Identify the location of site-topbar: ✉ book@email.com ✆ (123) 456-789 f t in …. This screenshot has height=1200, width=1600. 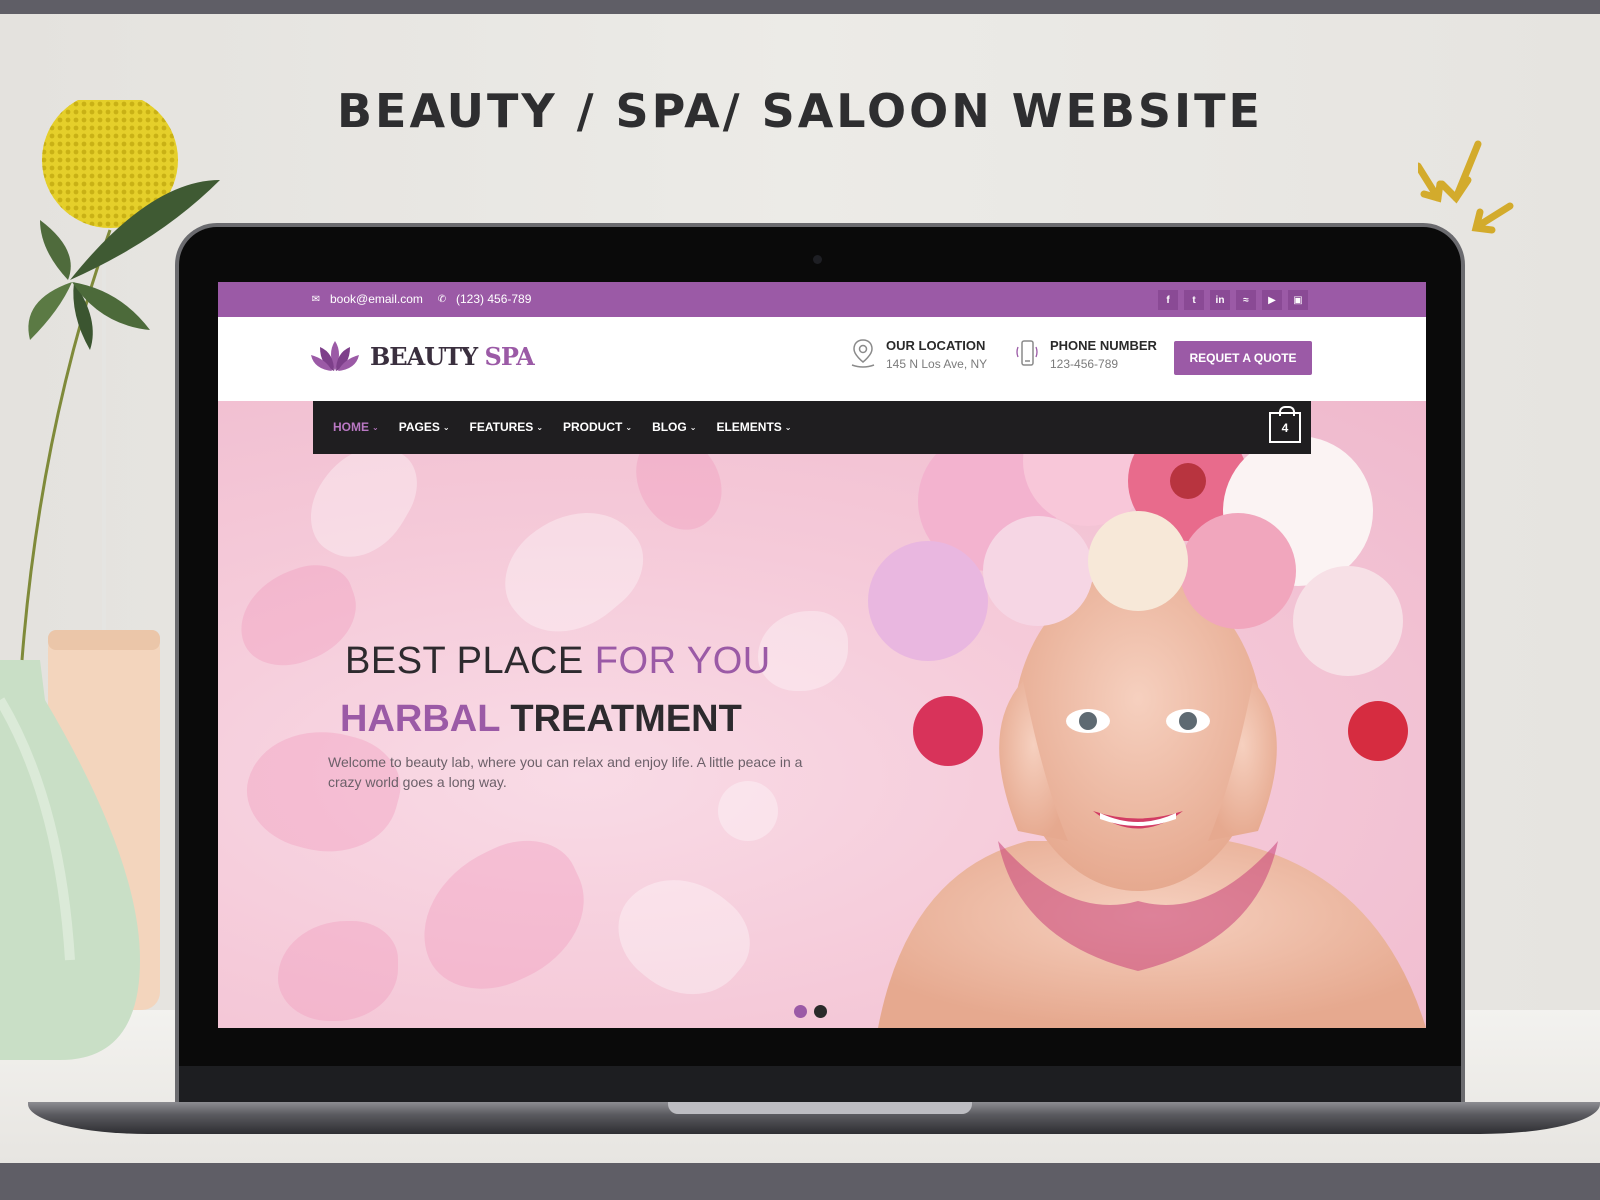
(822, 299).